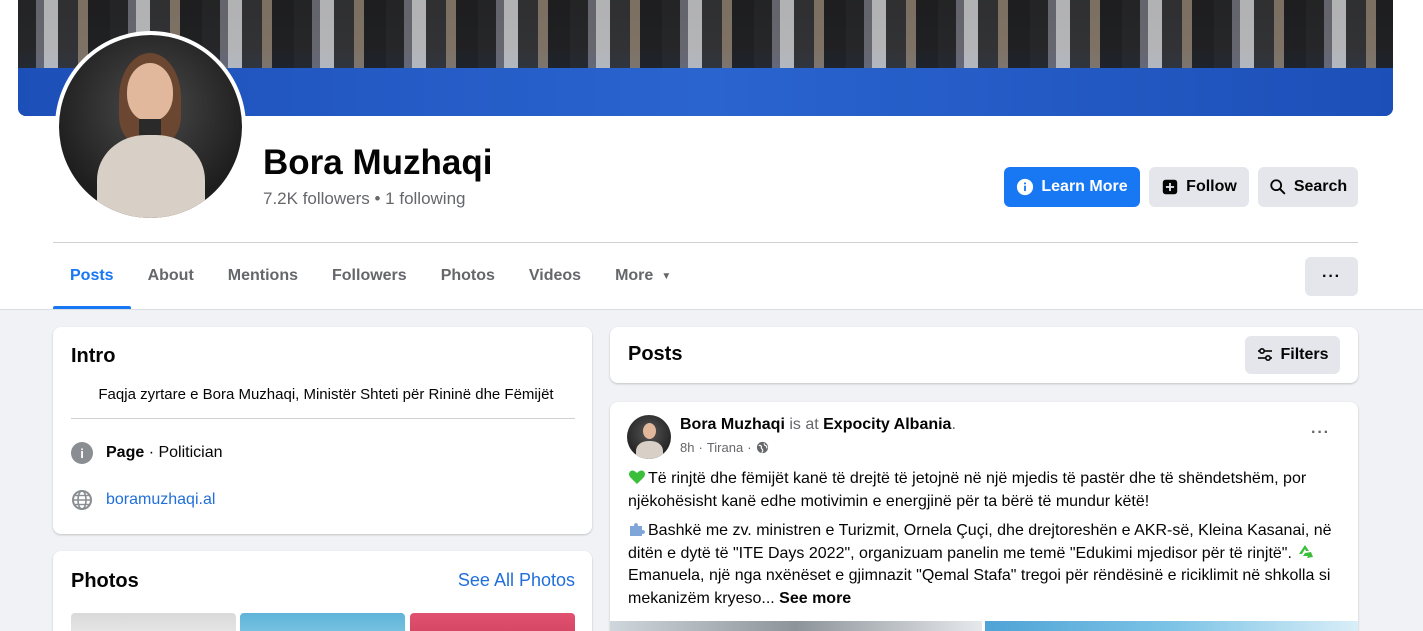 The height and width of the screenshot is (631, 1423). Describe the element at coordinates (150, 92) in the screenshot. I see `avatar-face` at that location.